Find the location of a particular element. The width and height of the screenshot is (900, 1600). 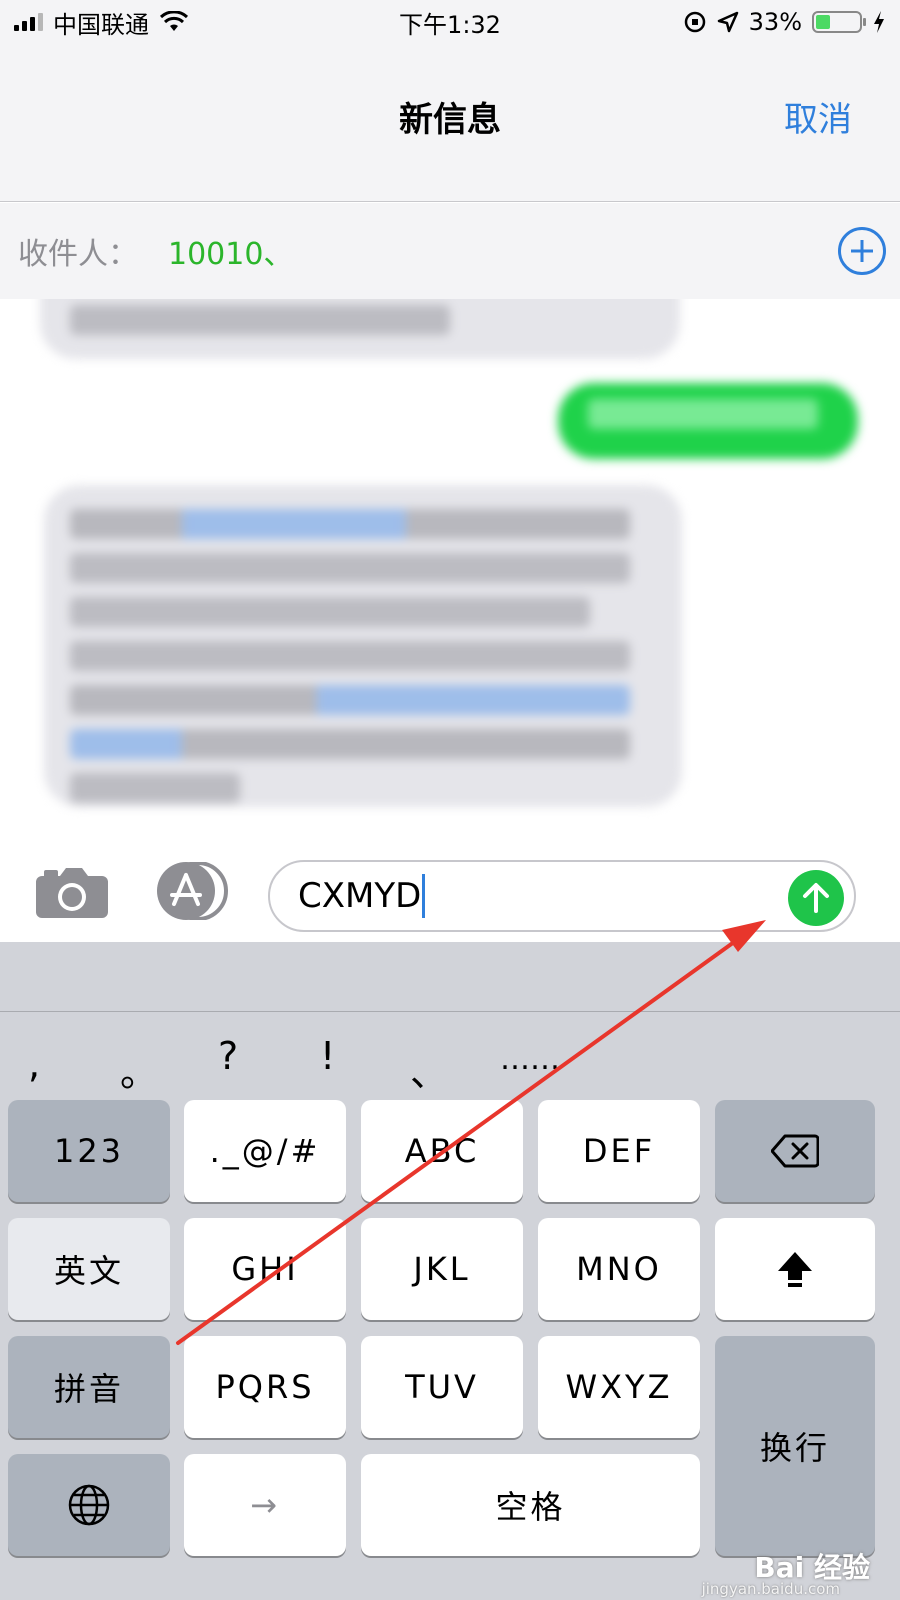

punctuation-key: 、 is located at coordinates (429, 1069).